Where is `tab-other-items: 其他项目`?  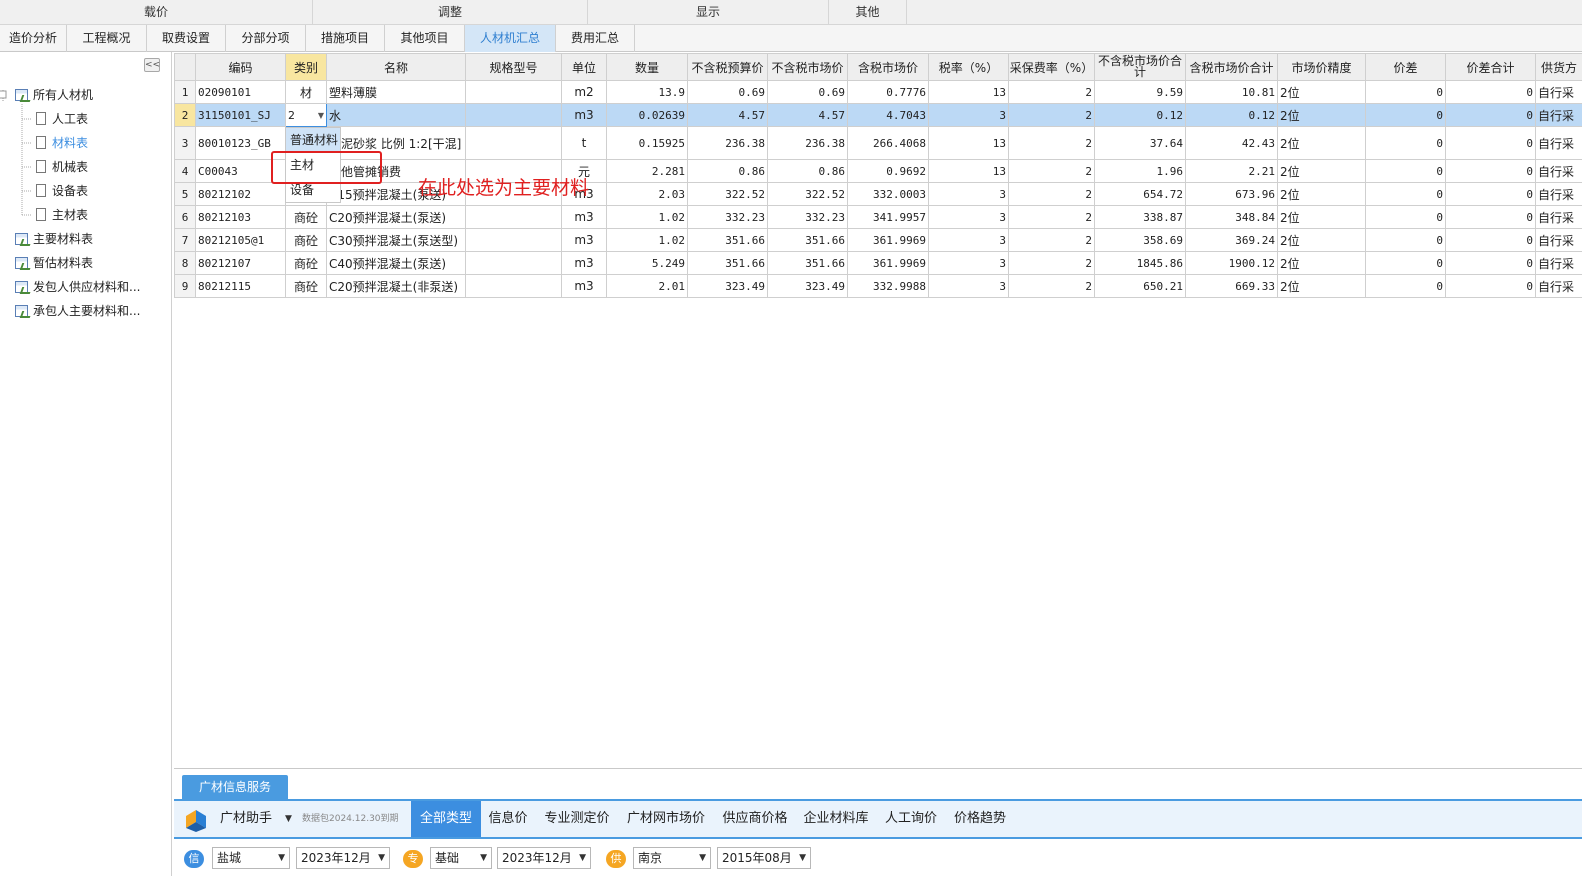
tab-other-items: 其他项目 is located at coordinates (425, 38).